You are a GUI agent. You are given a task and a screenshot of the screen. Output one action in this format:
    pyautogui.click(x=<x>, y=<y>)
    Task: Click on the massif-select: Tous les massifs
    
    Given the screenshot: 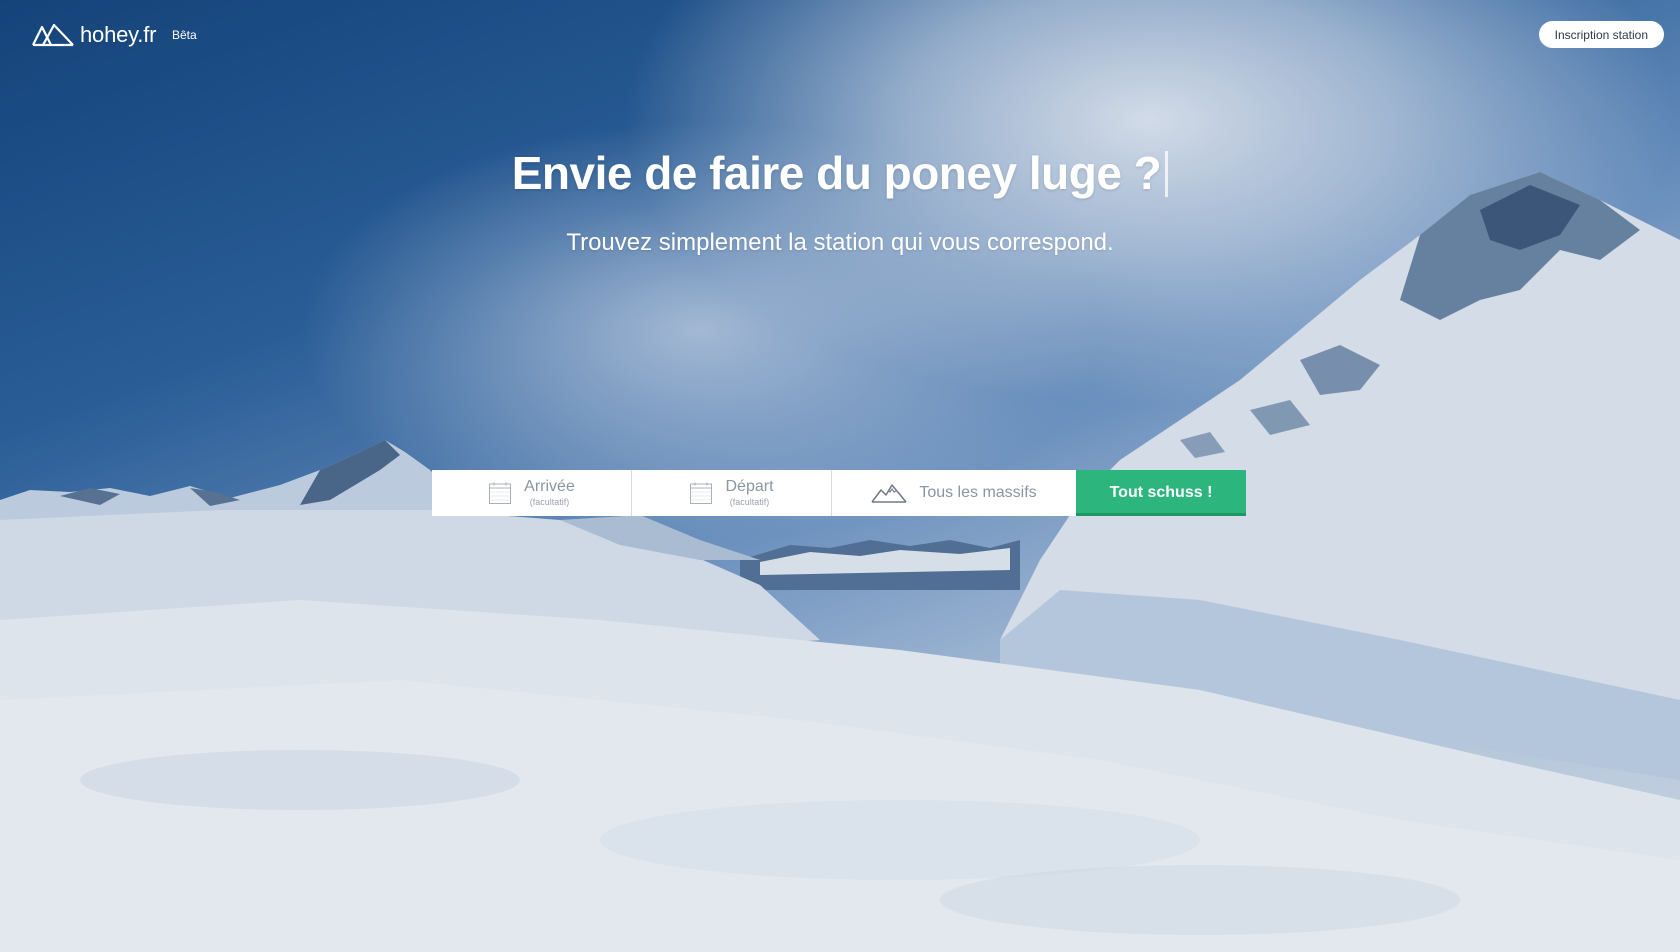 What is the action you would take?
    pyautogui.click(x=954, y=493)
    